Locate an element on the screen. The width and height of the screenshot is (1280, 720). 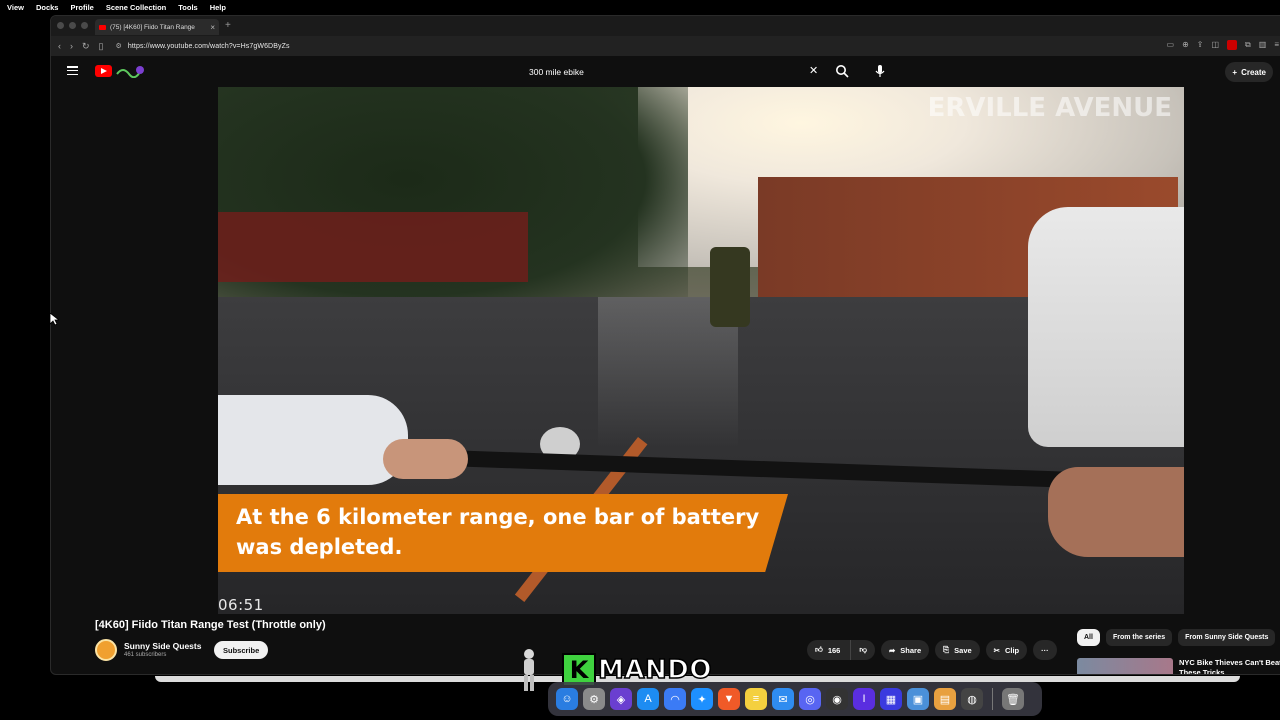
share-button: ➦ Share is located at coordinates (905, 650).